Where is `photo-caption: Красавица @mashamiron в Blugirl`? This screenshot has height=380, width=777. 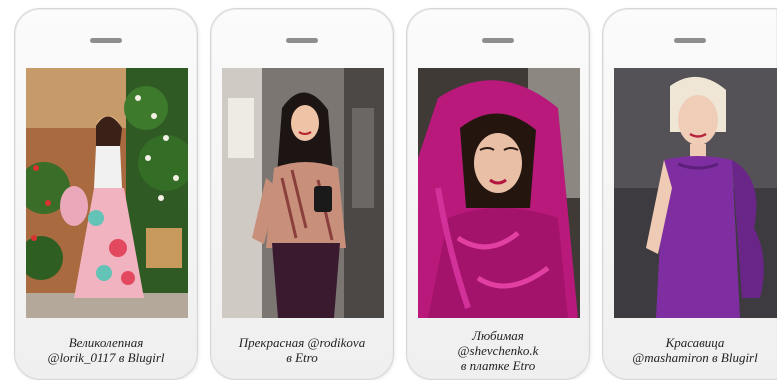 photo-caption: Красавица @mashamiron в Blugirl is located at coordinates (692, 350).